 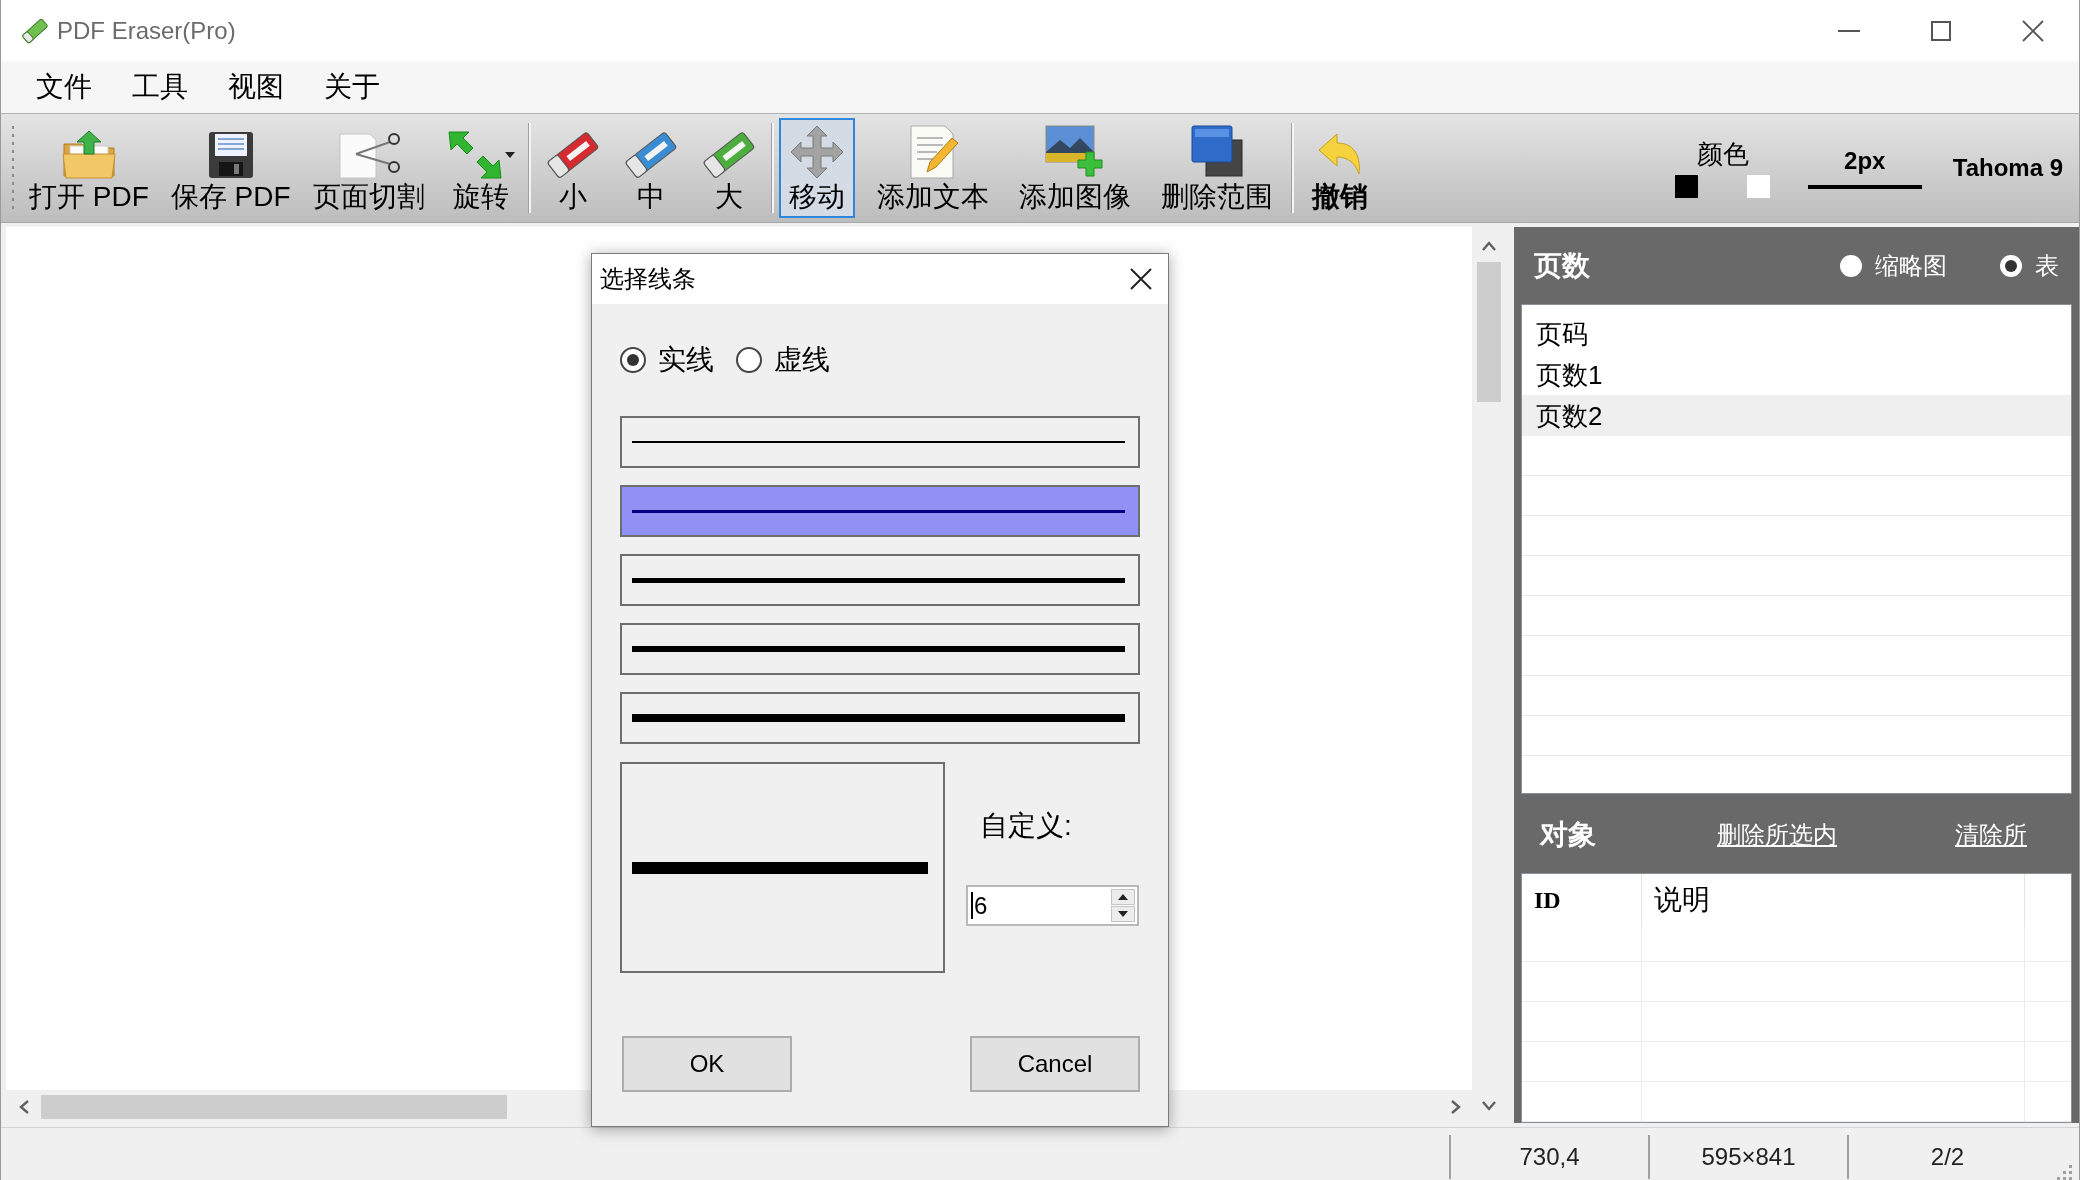 What do you see at coordinates (256, 87) in the screenshot?
I see `menu-item: 视图` at bounding box center [256, 87].